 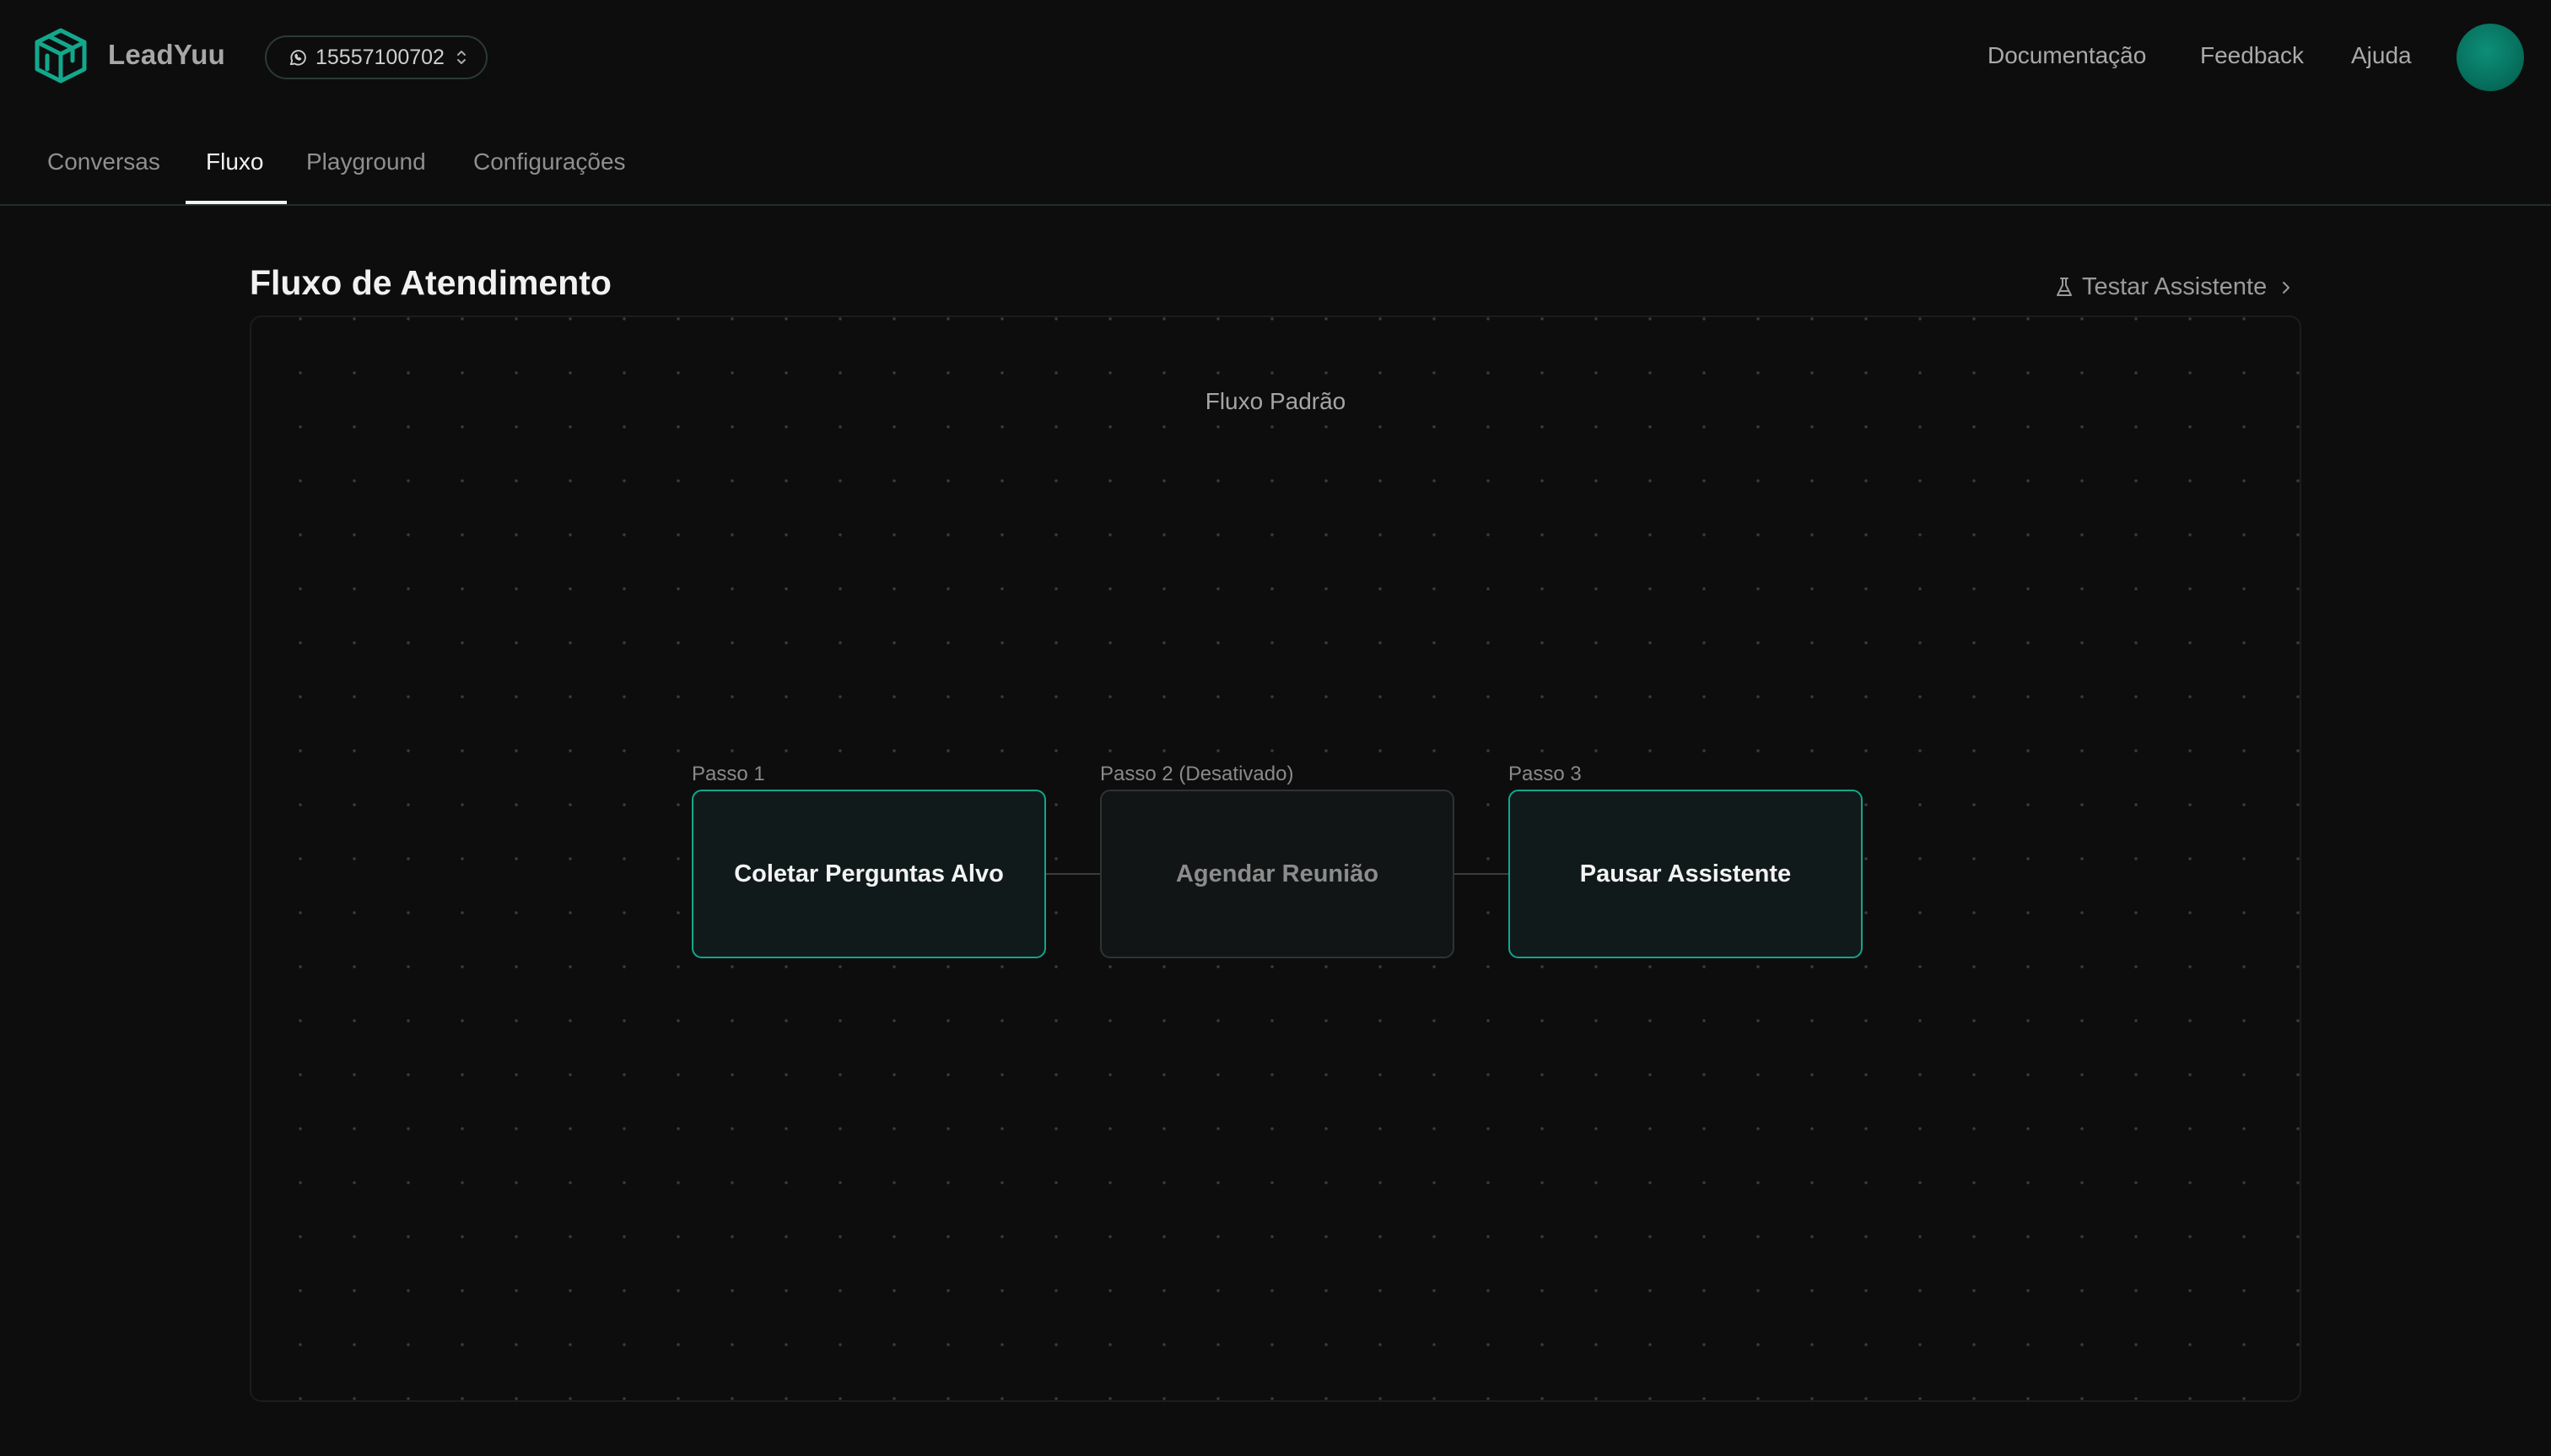 What do you see at coordinates (2286, 287) in the screenshot?
I see `chevron-right-icon` at bounding box center [2286, 287].